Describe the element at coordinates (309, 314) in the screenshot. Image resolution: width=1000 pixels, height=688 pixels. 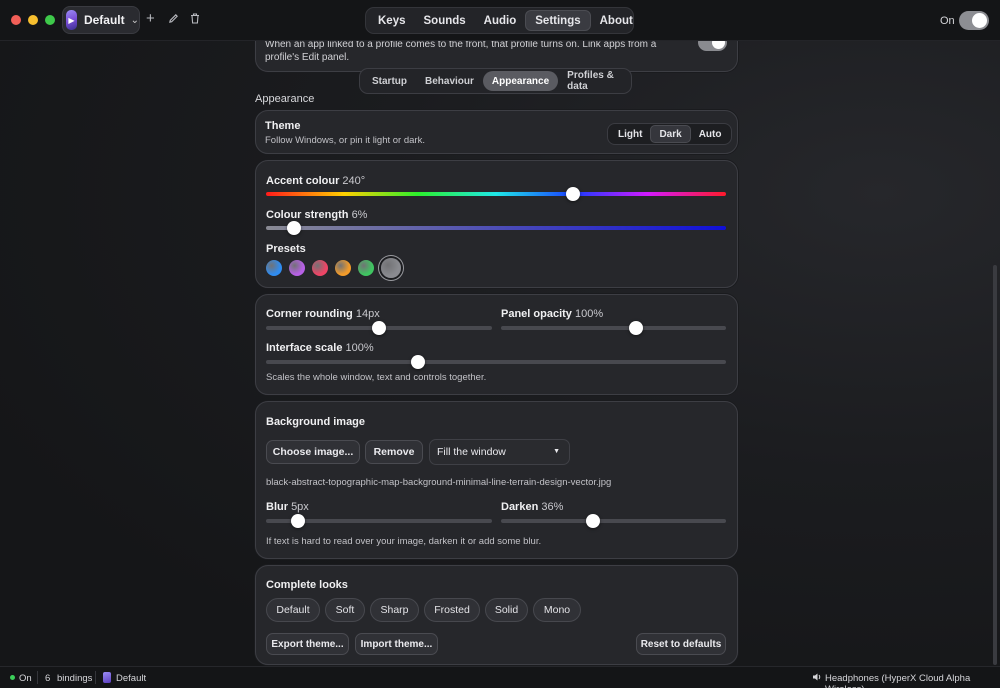
I see `corner-rounding-label-text: Corner rounding` at that location.